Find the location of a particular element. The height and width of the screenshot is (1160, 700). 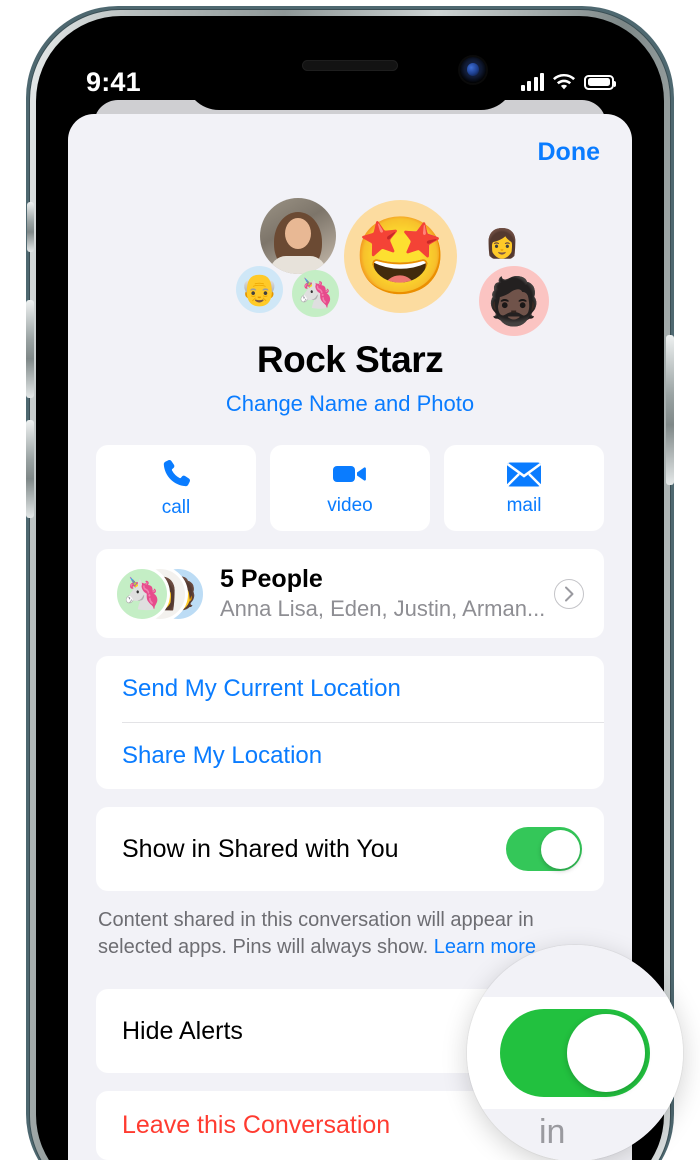

video-button: video is located at coordinates (350, 488).